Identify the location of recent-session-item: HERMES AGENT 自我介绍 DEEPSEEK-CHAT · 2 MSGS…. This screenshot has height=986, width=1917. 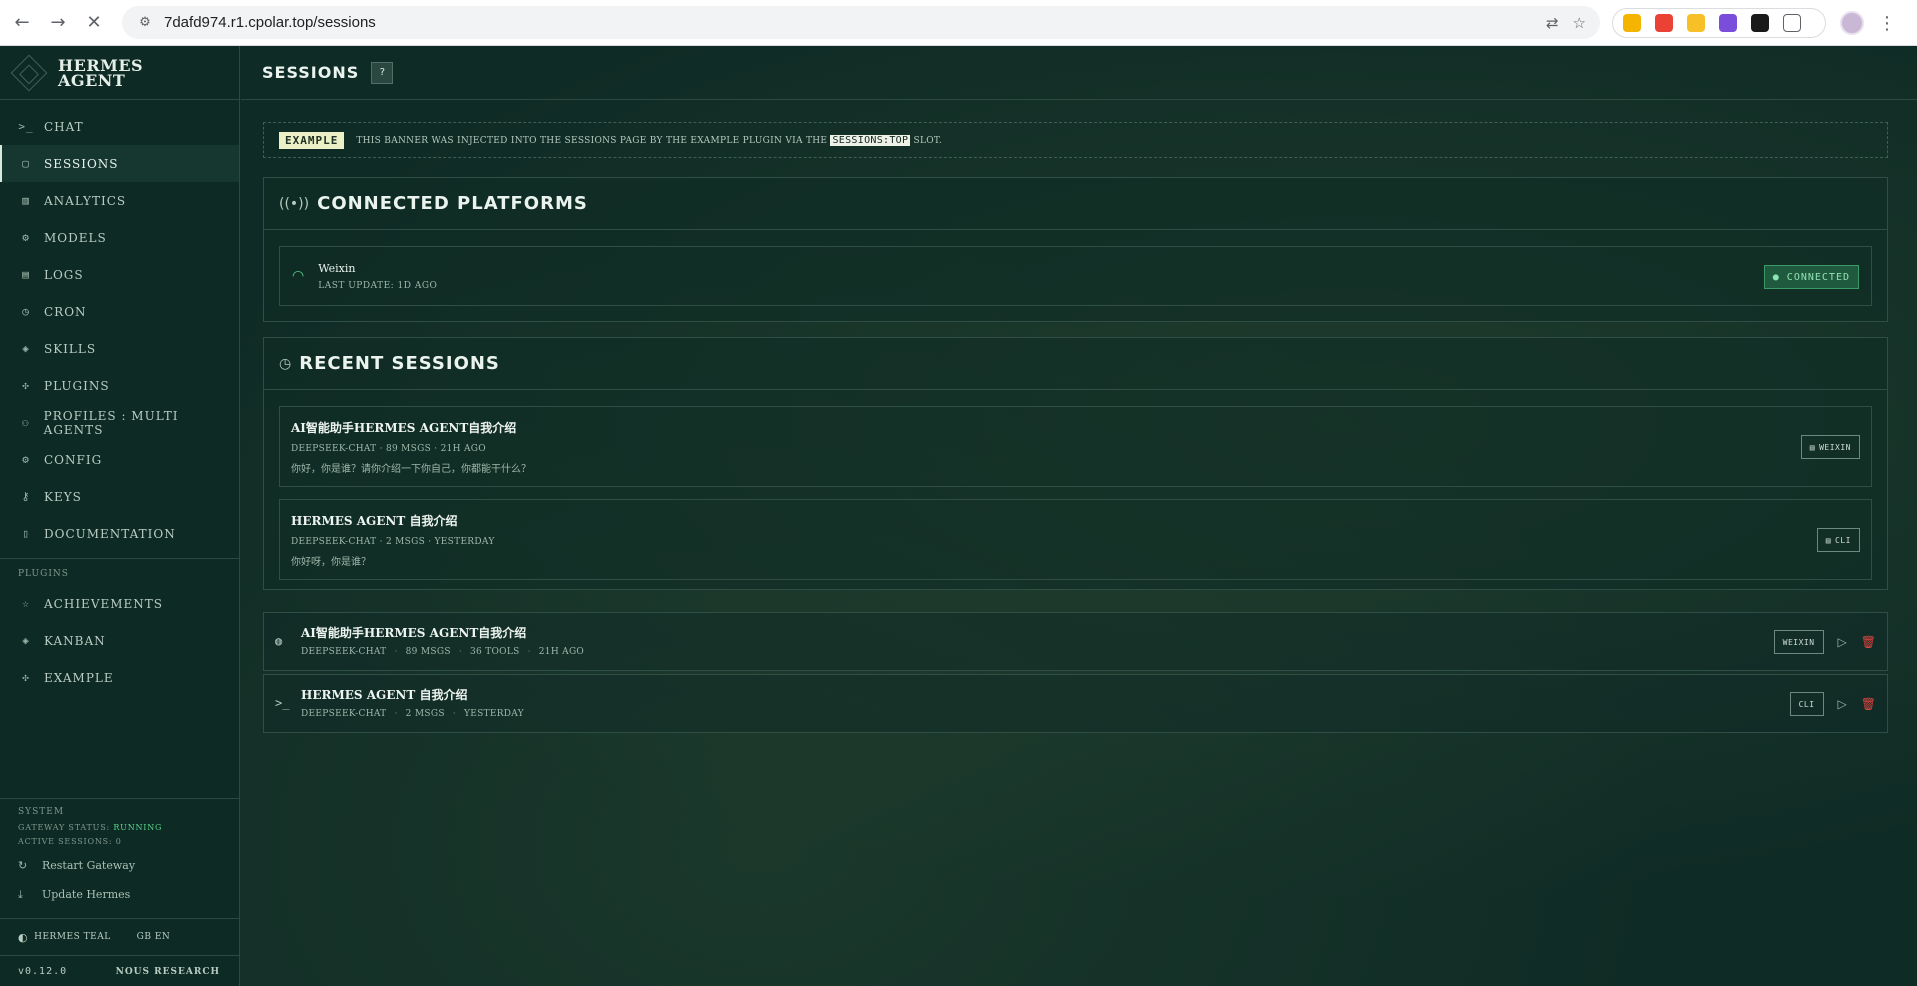
(1075, 539).